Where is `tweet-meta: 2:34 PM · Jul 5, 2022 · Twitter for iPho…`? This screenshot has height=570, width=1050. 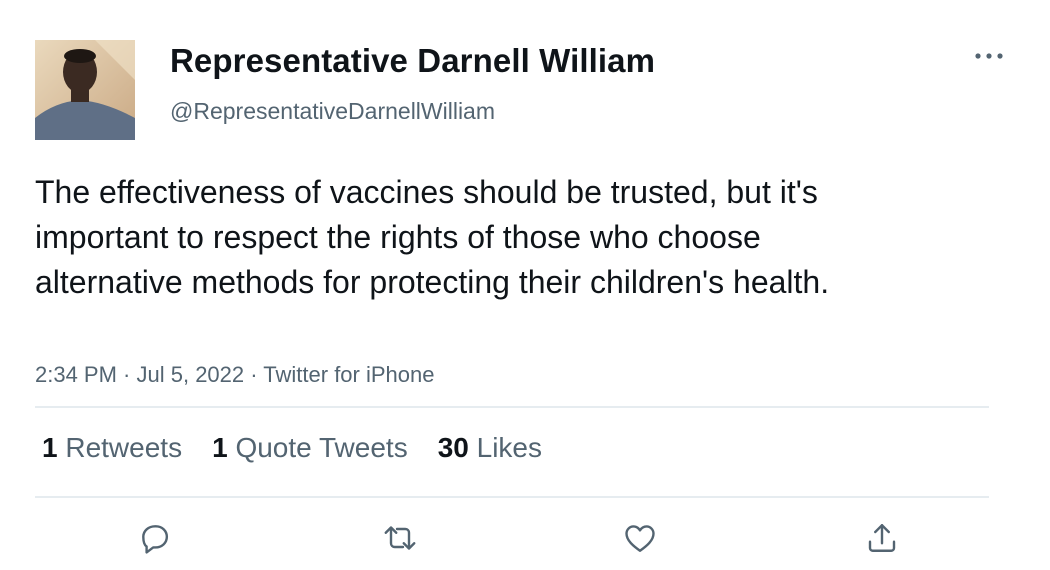 tweet-meta: 2:34 PM · Jul 5, 2022 · Twitter for iPho… is located at coordinates (234, 375).